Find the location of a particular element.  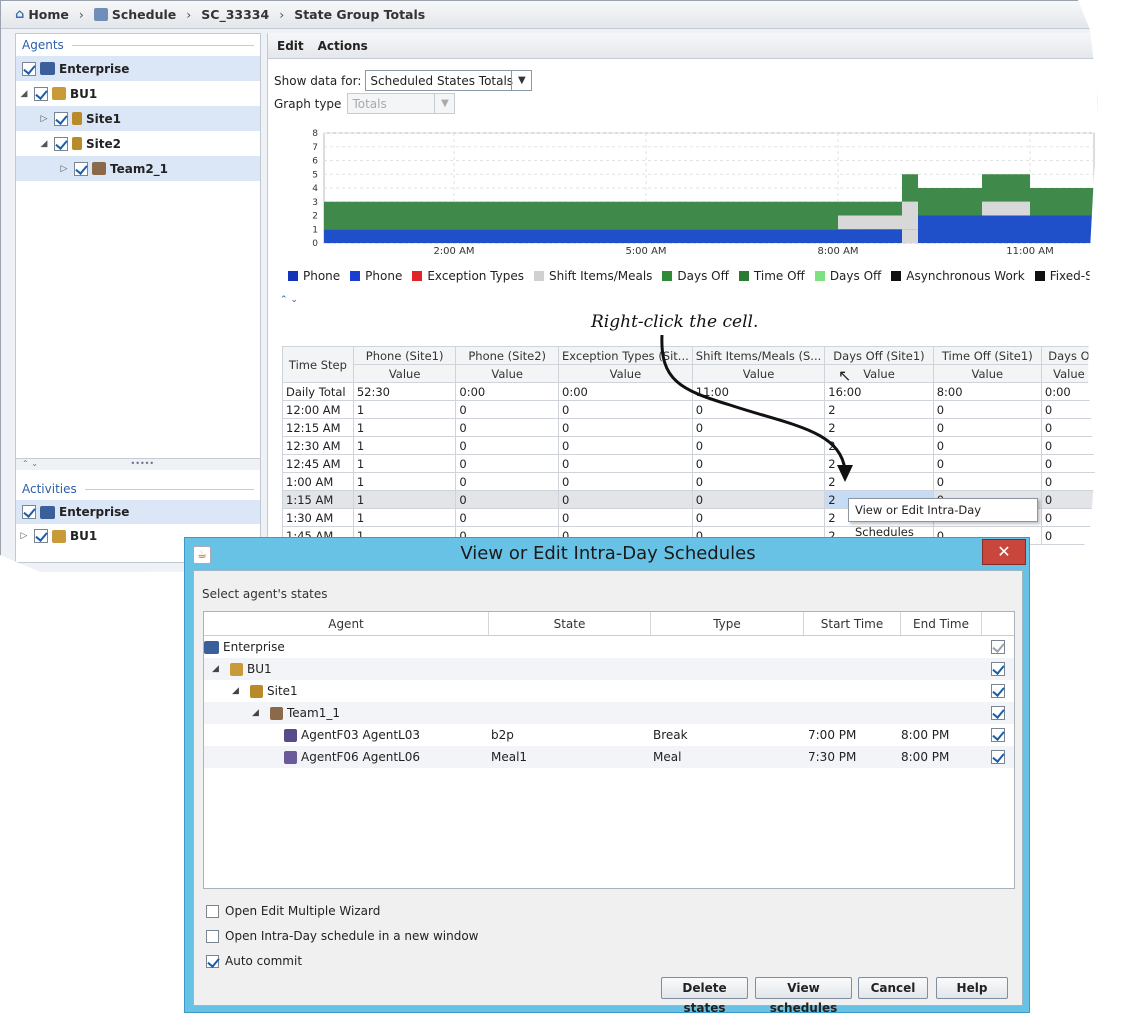

cancel-button: Cancel is located at coordinates (893, 988).